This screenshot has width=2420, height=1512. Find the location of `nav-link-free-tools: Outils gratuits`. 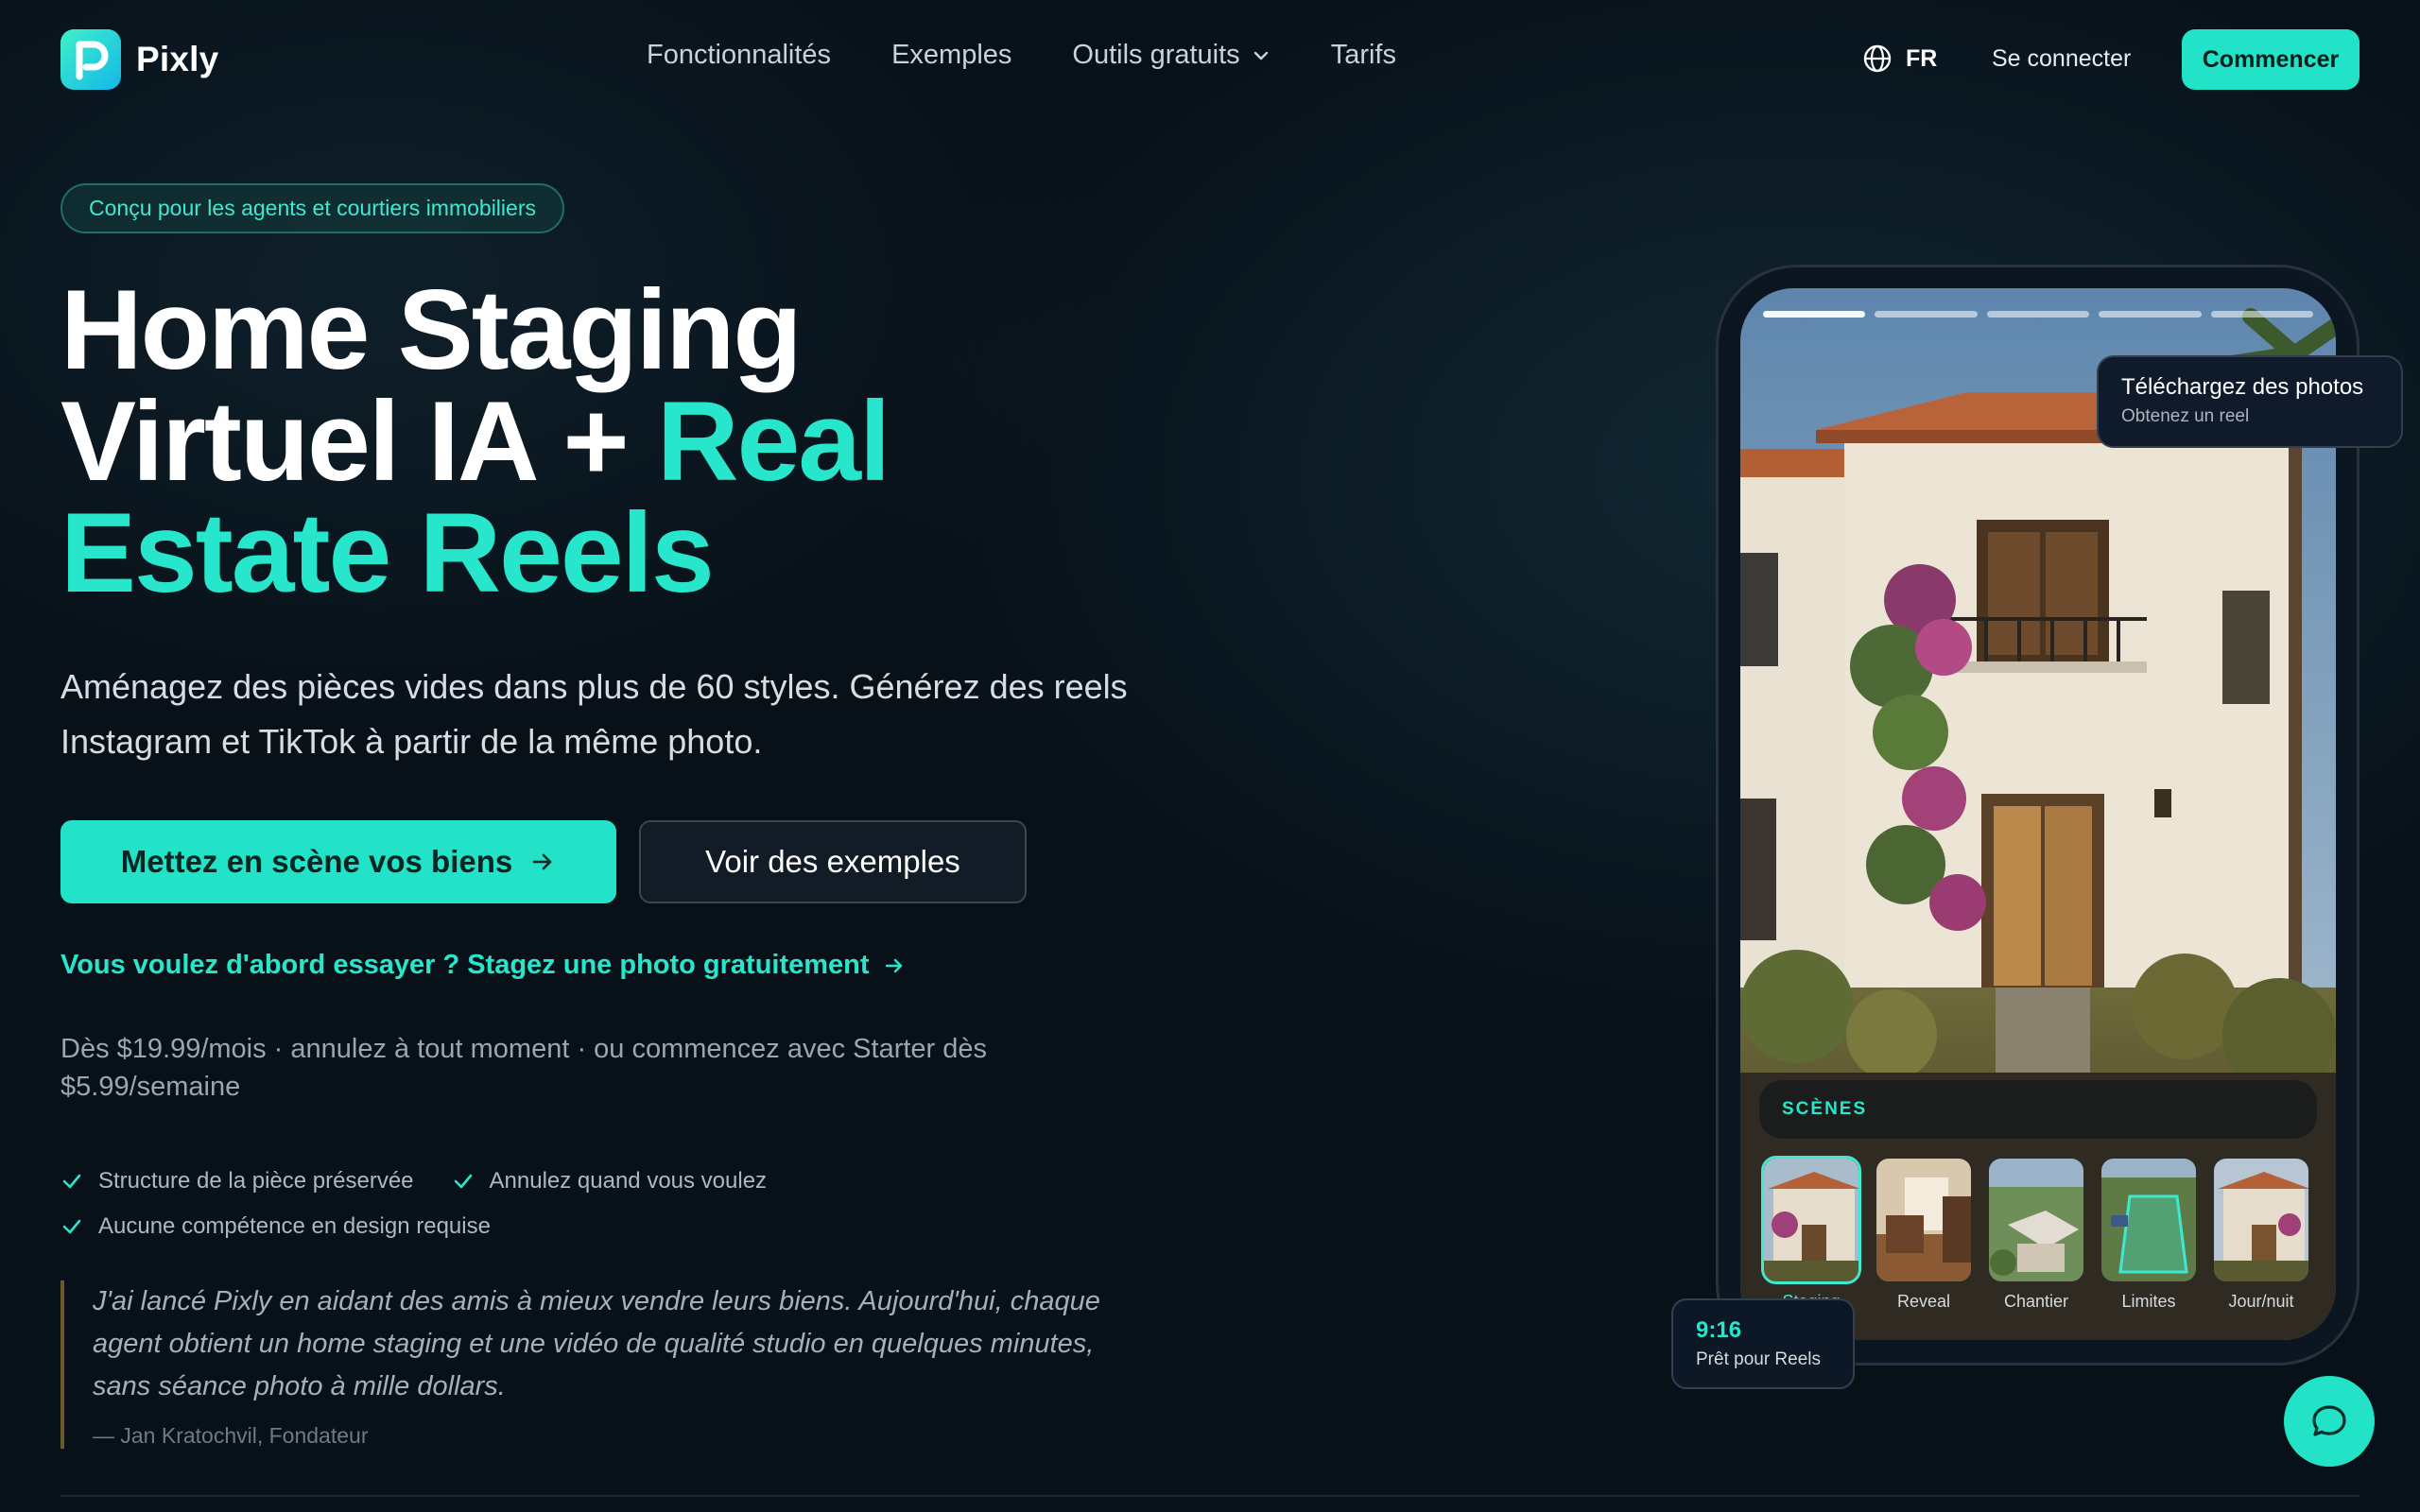

nav-link-free-tools: Outils gratuits is located at coordinates (1171, 55).